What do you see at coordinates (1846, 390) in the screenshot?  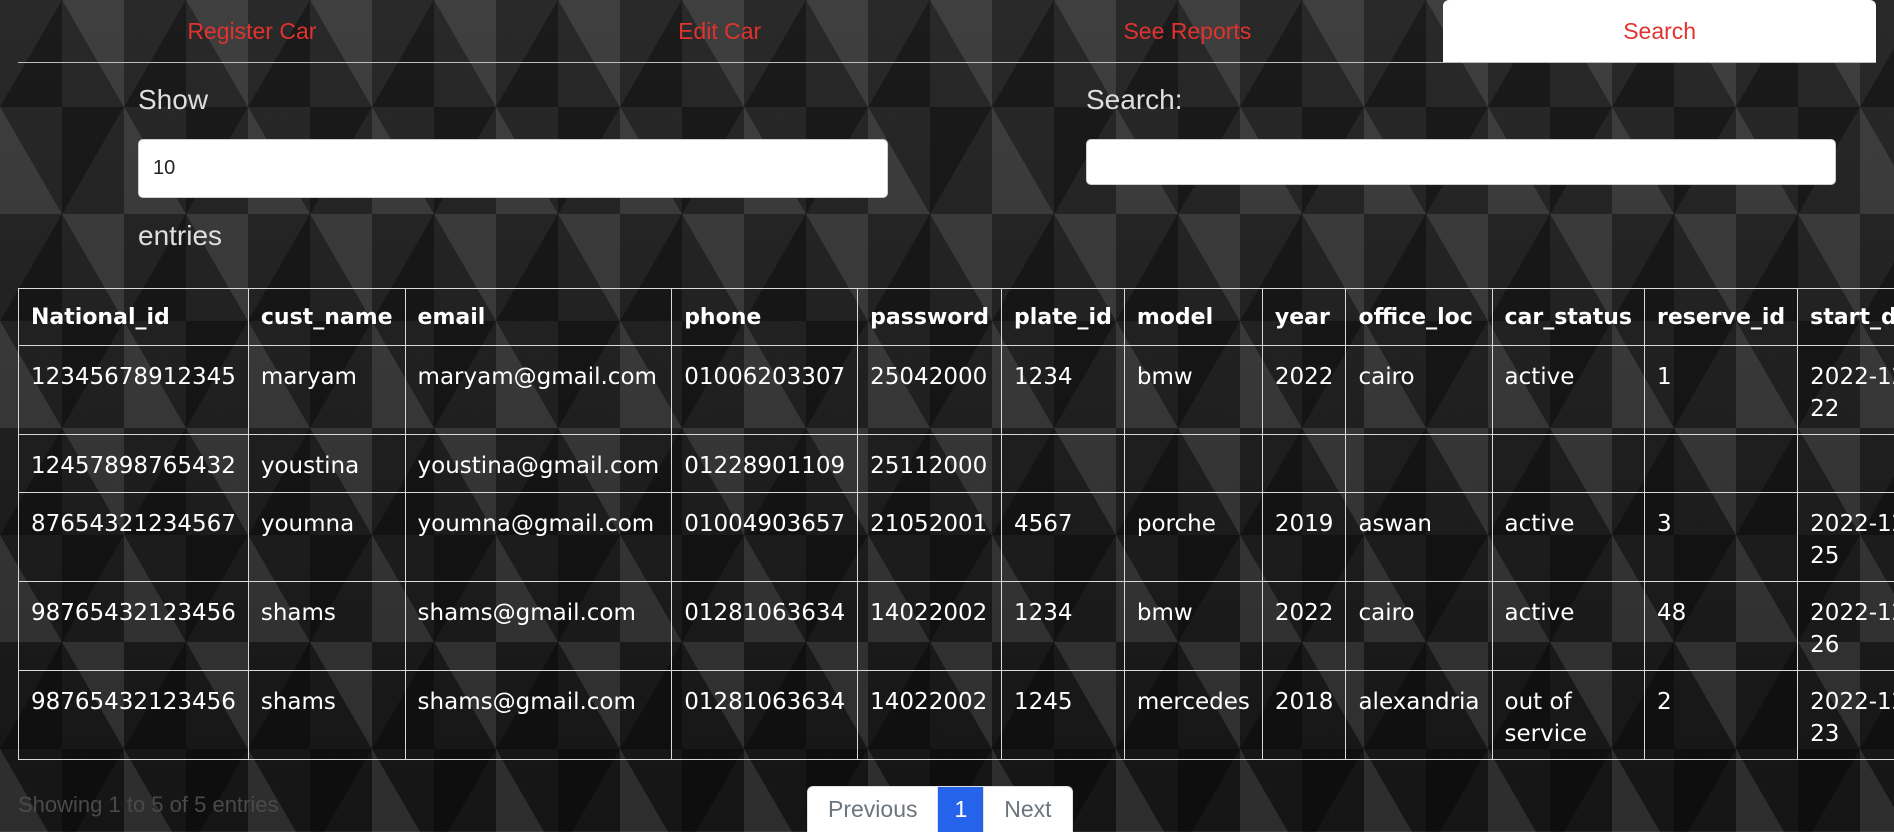 I see `cell-start-date: 2022-12-22` at bounding box center [1846, 390].